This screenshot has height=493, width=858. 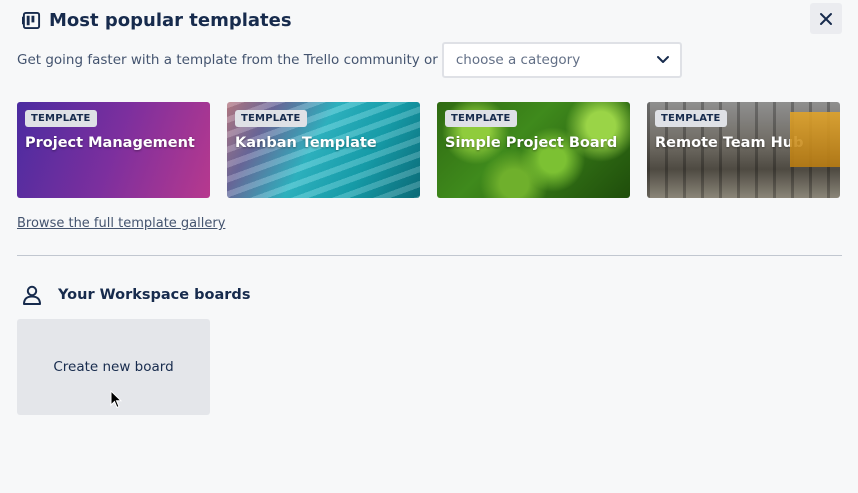 I want to click on close-button, so click(x=826, y=18).